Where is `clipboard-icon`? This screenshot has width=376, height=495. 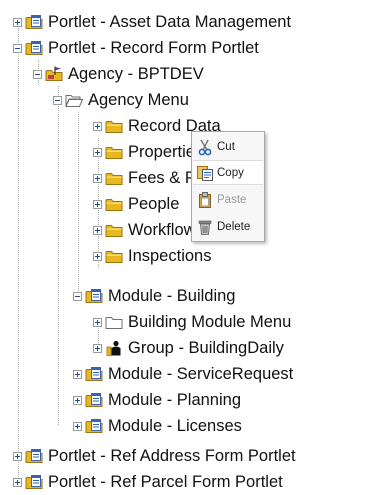 clipboard-icon is located at coordinates (205, 200).